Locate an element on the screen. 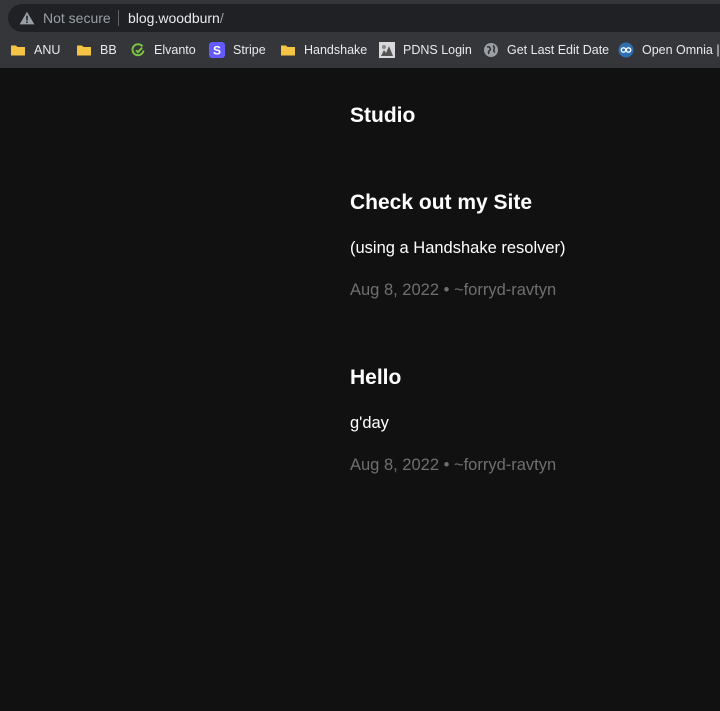  bookmark-stripe: S Stripe is located at coordinates (237, 50).